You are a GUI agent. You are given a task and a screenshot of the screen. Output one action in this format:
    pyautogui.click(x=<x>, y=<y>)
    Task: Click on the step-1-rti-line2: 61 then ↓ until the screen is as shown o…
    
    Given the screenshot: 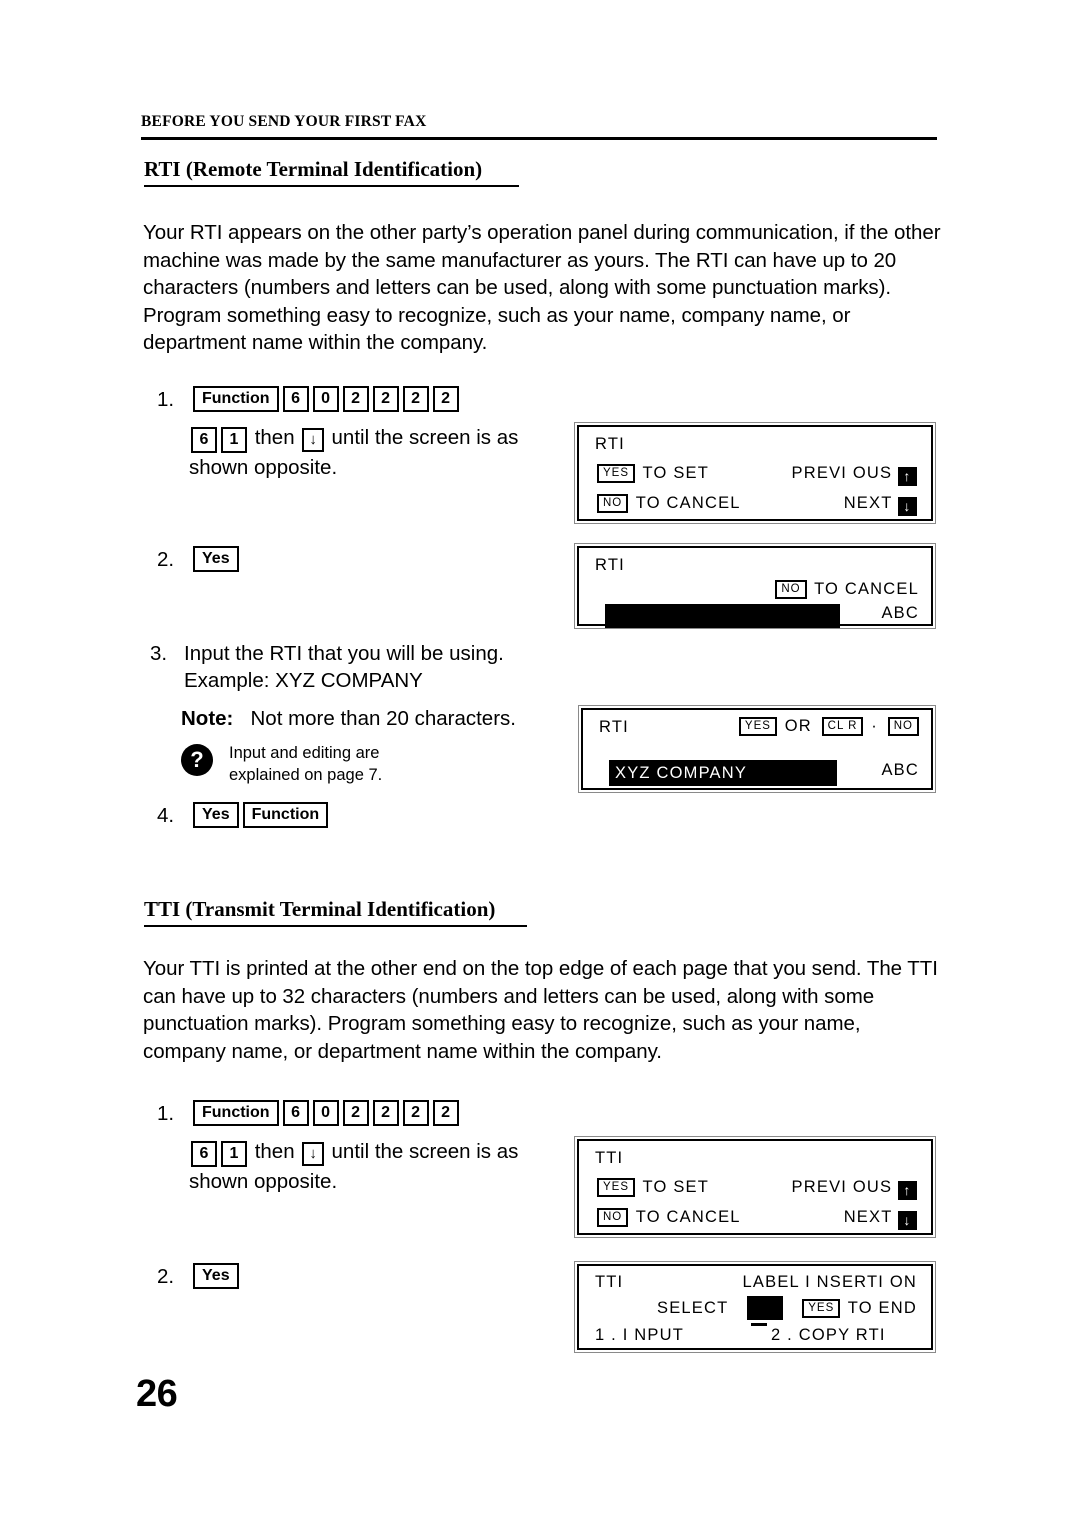 What is the action you would take?
    pyautogui.click(x=379, y=454)
    